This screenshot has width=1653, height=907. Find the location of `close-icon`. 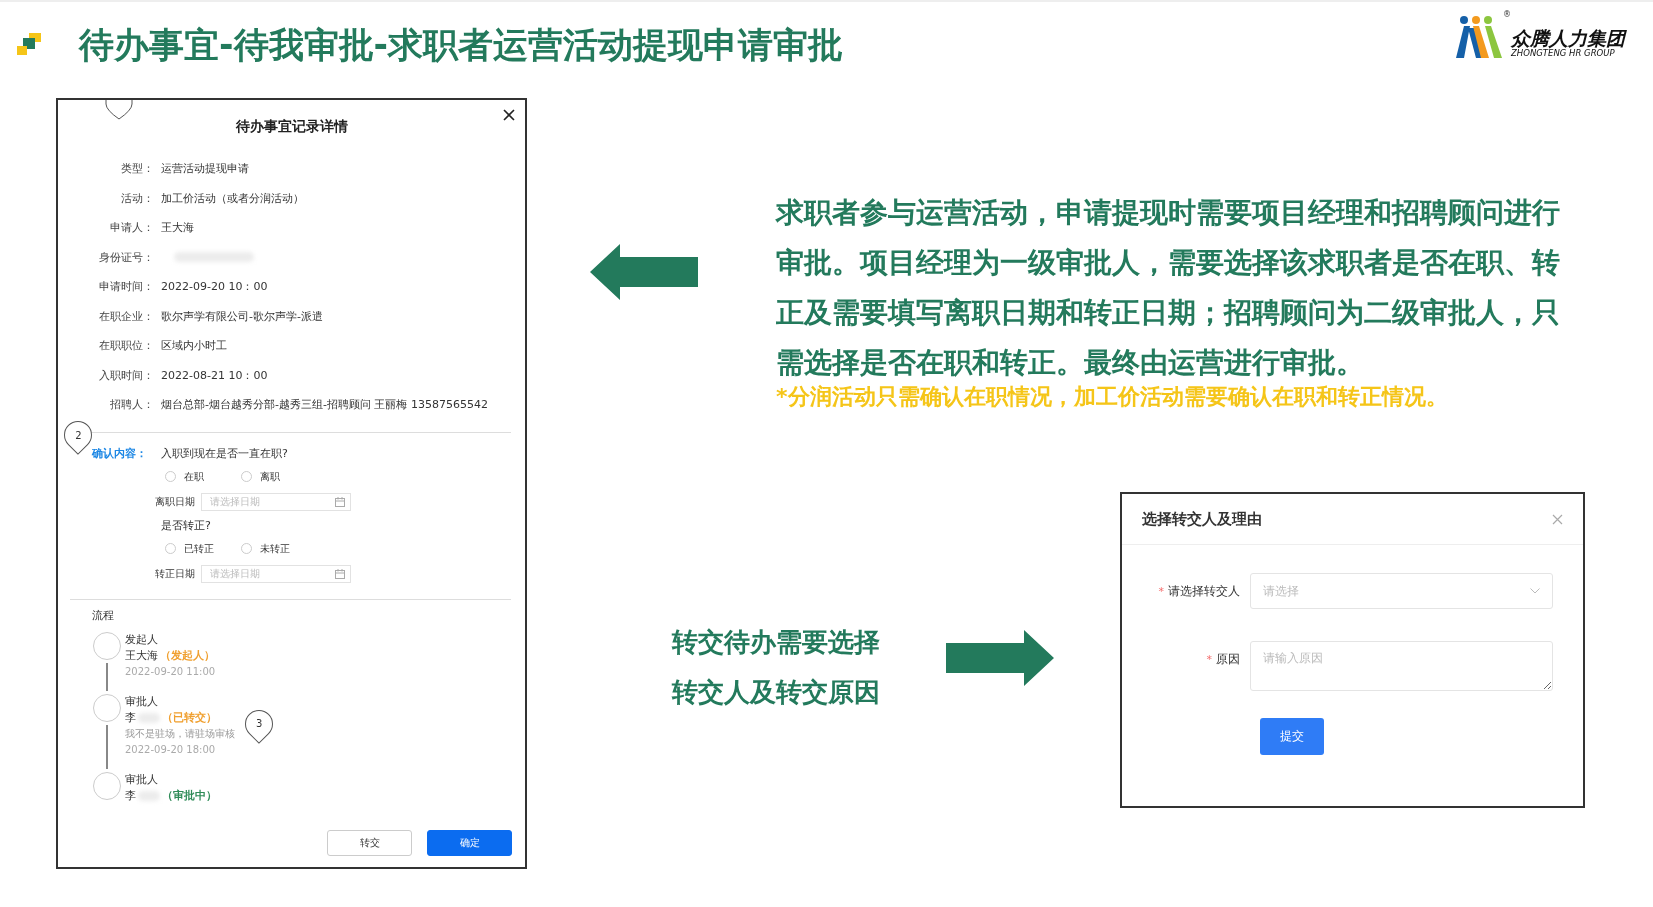

close-icon is located at coordinates (509, 115).